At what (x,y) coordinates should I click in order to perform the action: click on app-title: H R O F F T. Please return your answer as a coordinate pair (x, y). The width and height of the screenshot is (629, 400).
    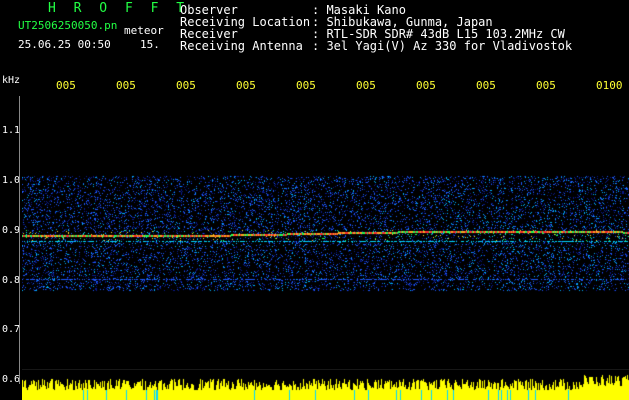
    Looking at the image, I should click on (119, 8).